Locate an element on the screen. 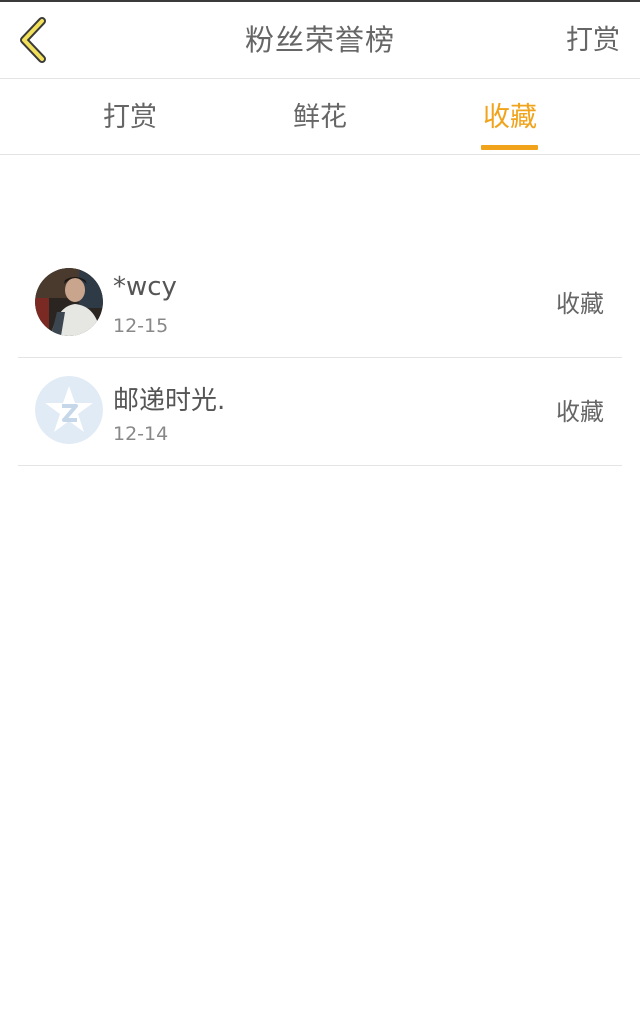 The width and height of the screenshot is (640, 1021). page-title: 粉丝荣誉榜 is located at coordinates (319, 40).